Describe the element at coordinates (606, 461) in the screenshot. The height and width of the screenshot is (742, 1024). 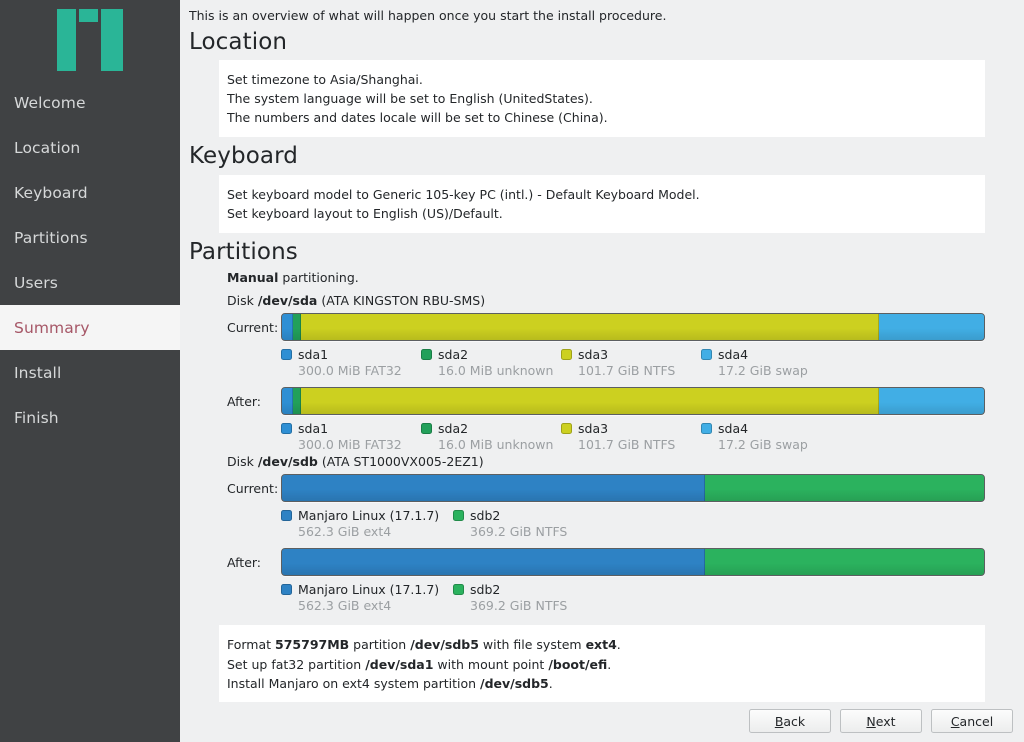
I see `disk-title: Disk /dev/sdb (ATA ST1000VX005-2EZ1)` at that location.